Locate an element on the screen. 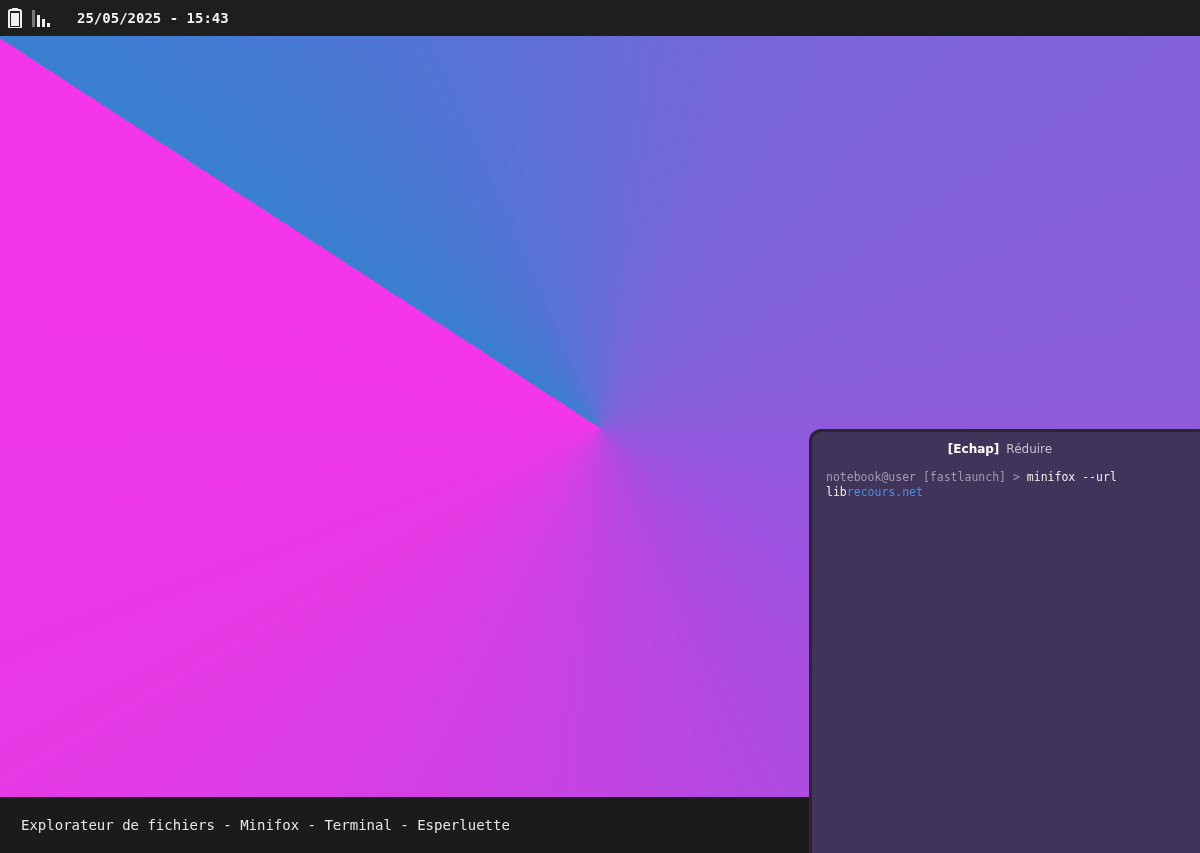  shortcut-label: Réduire is located at coordinates (1029, 449).